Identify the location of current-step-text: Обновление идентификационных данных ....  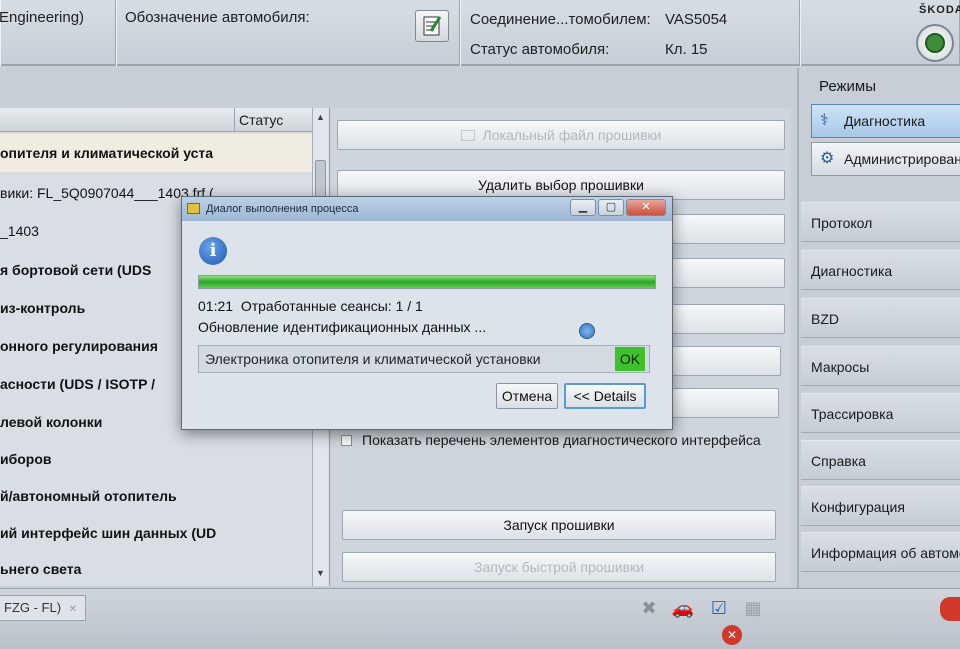
(342, 327).